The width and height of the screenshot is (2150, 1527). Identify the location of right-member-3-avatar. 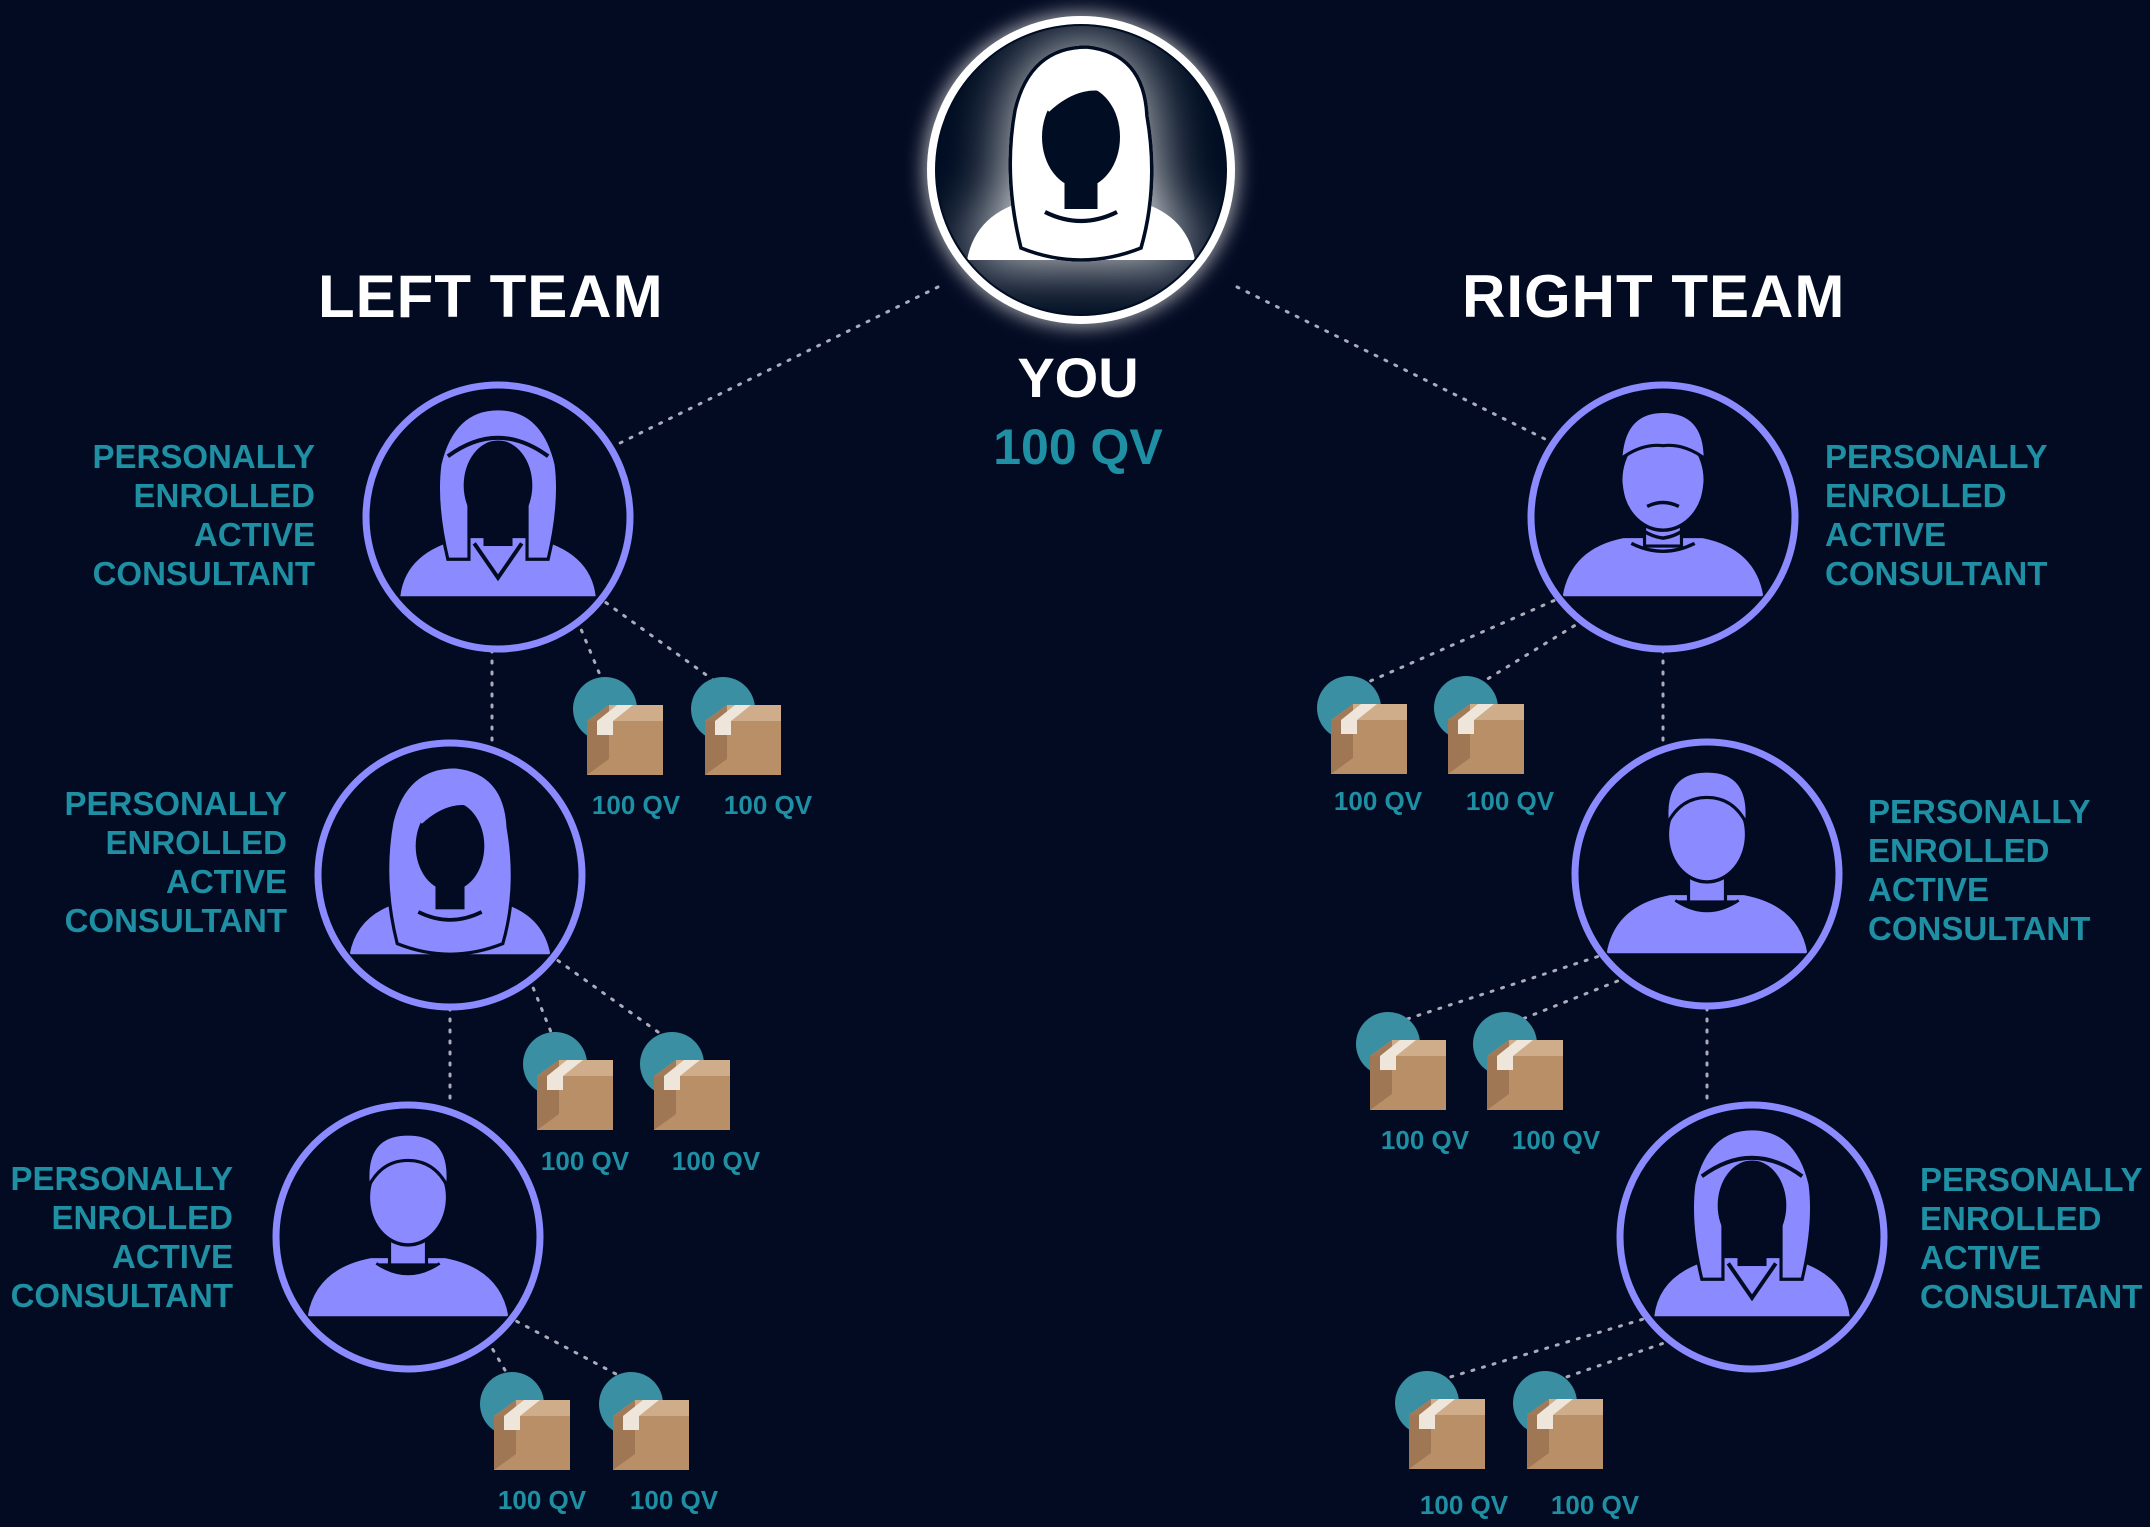
(1752, 1237).